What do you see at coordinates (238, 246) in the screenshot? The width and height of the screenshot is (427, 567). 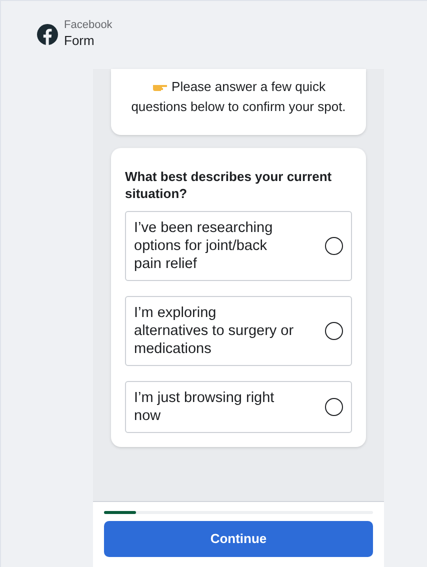 I see `answer-option: I’ve been researching options for joint/back pain relief` at bounding box center [238, 246].